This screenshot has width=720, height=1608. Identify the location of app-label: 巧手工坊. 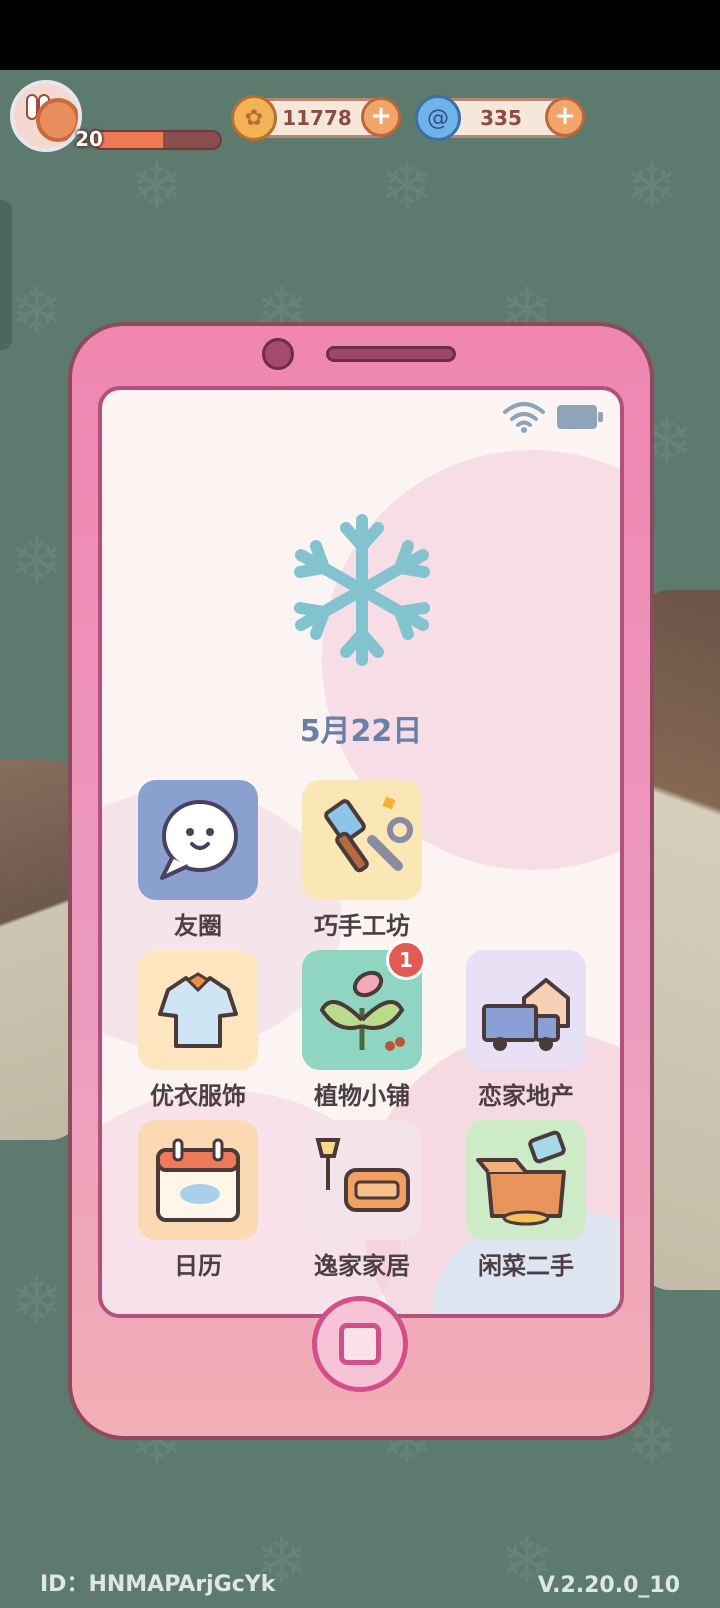
(362, 926).